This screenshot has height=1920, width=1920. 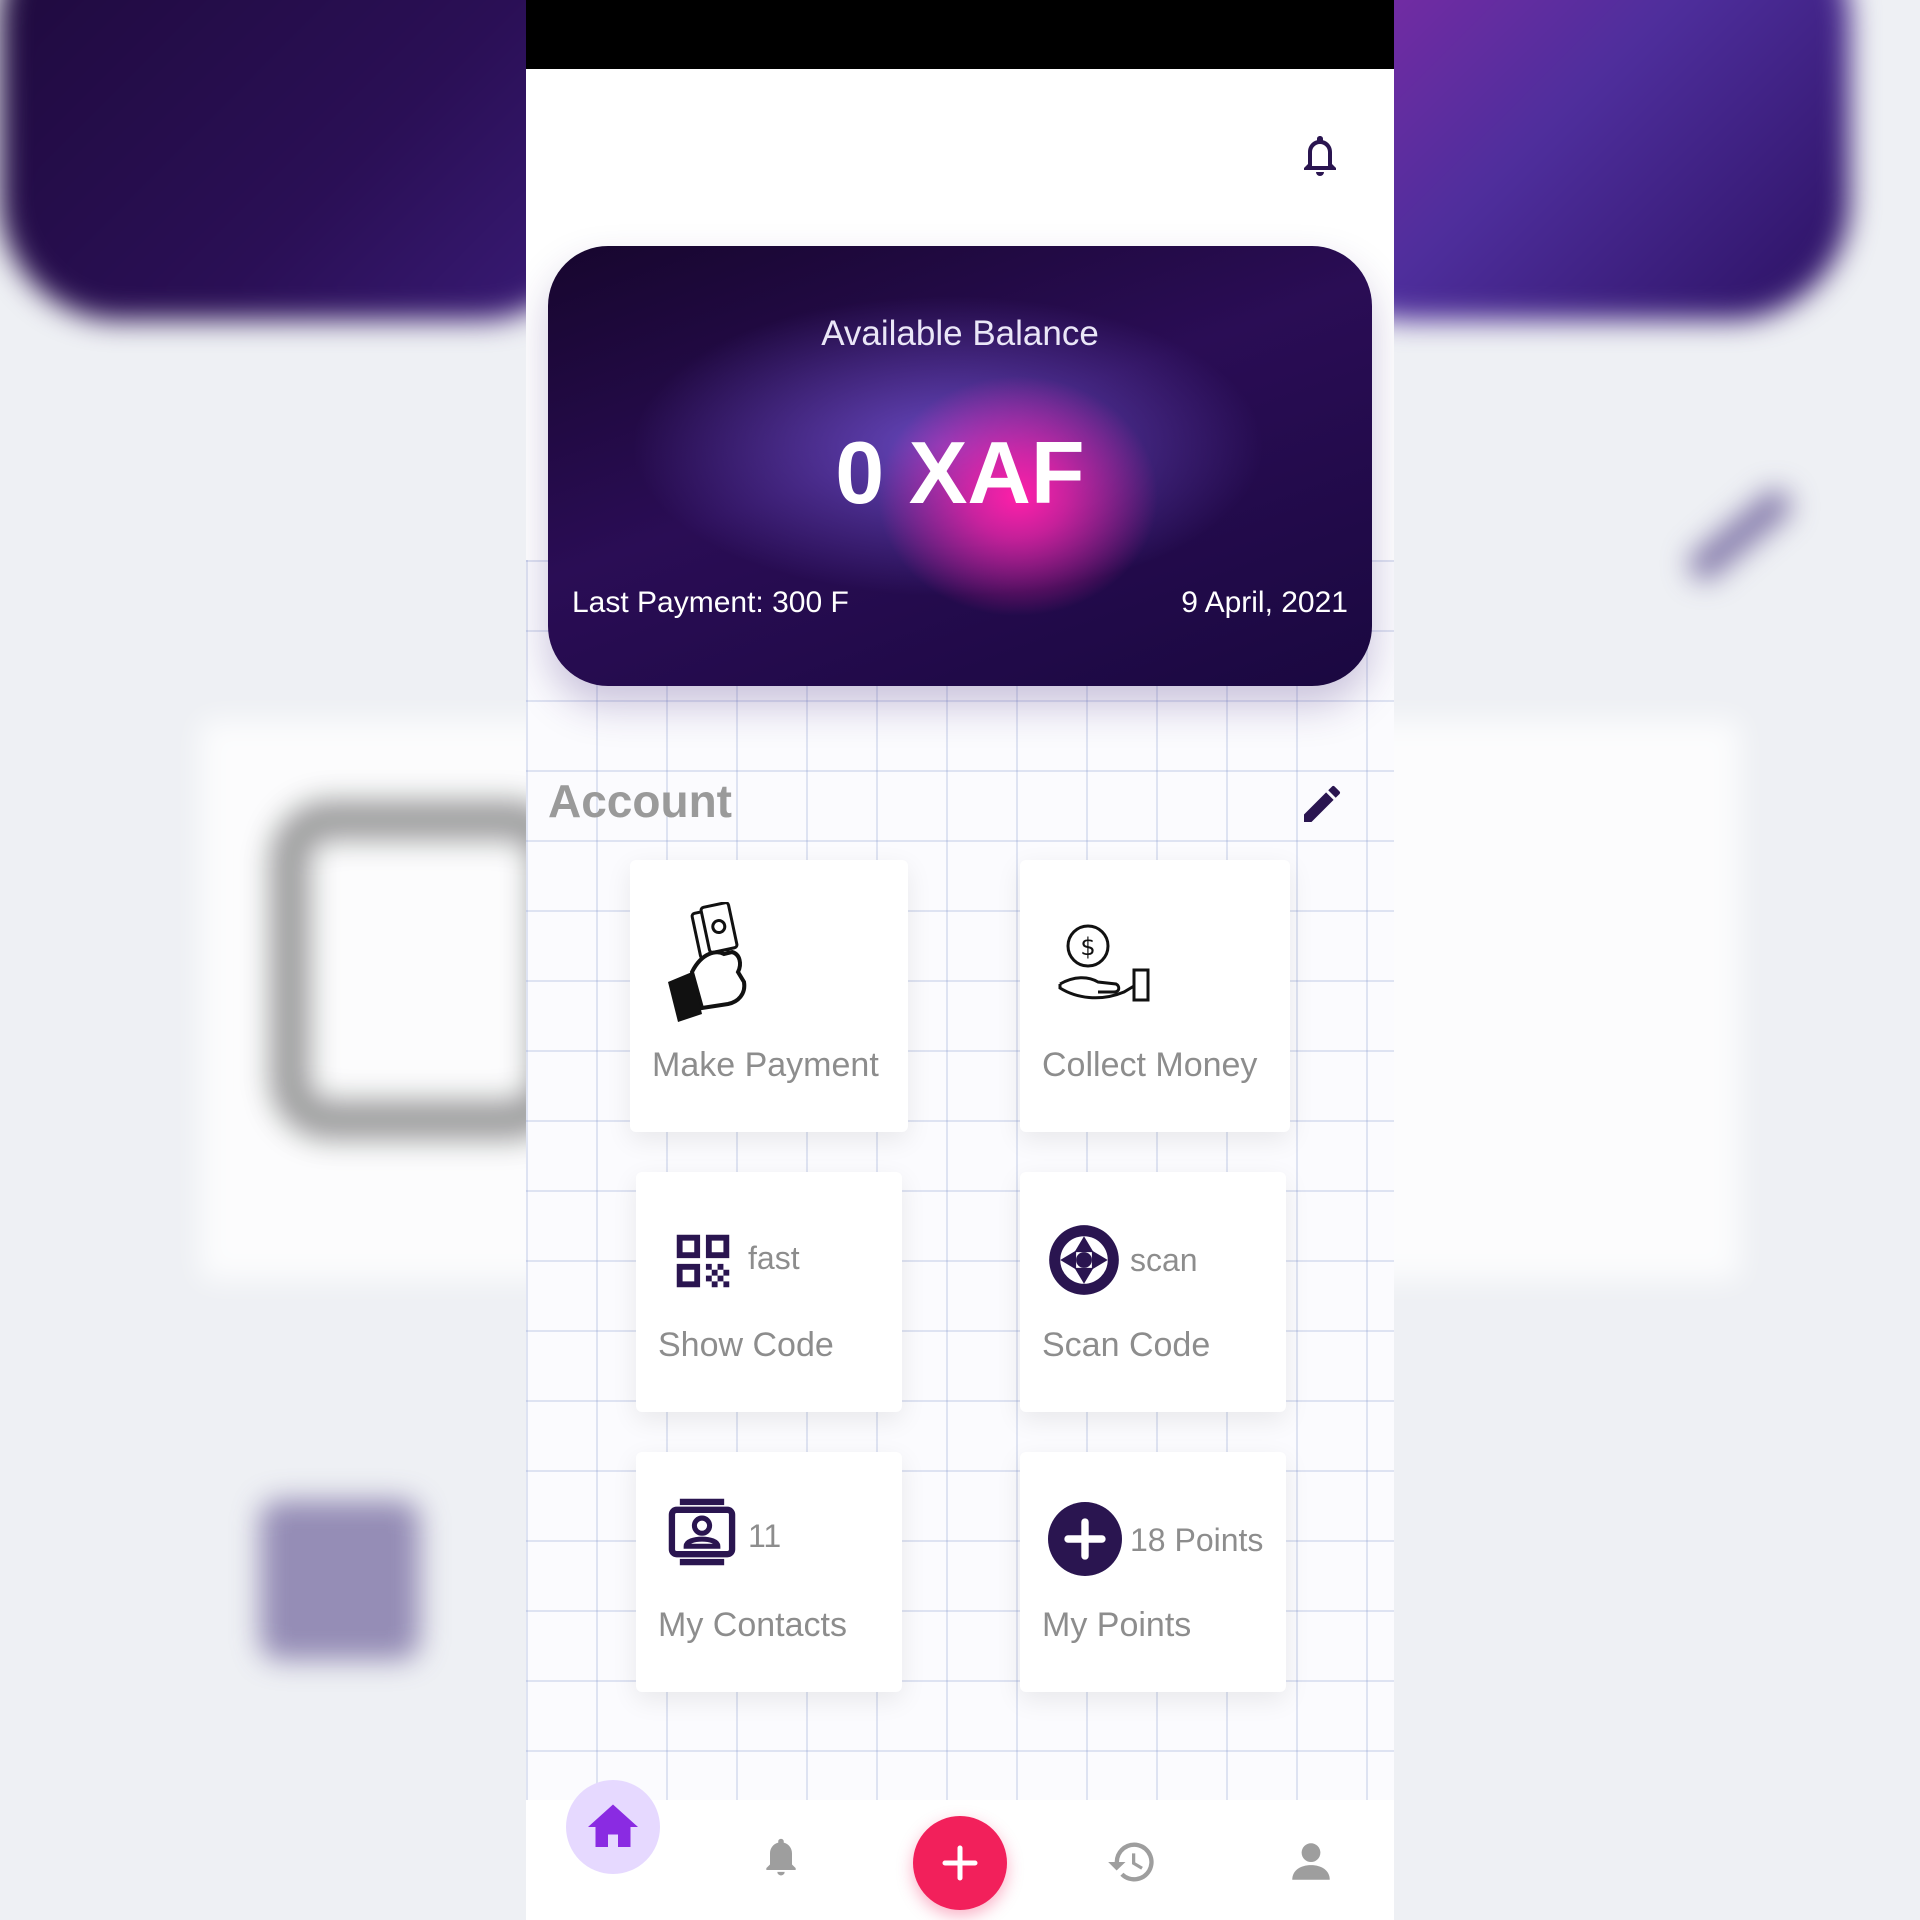 I want to click on points-count: 18 Points, so click(x=1197, y=1540).